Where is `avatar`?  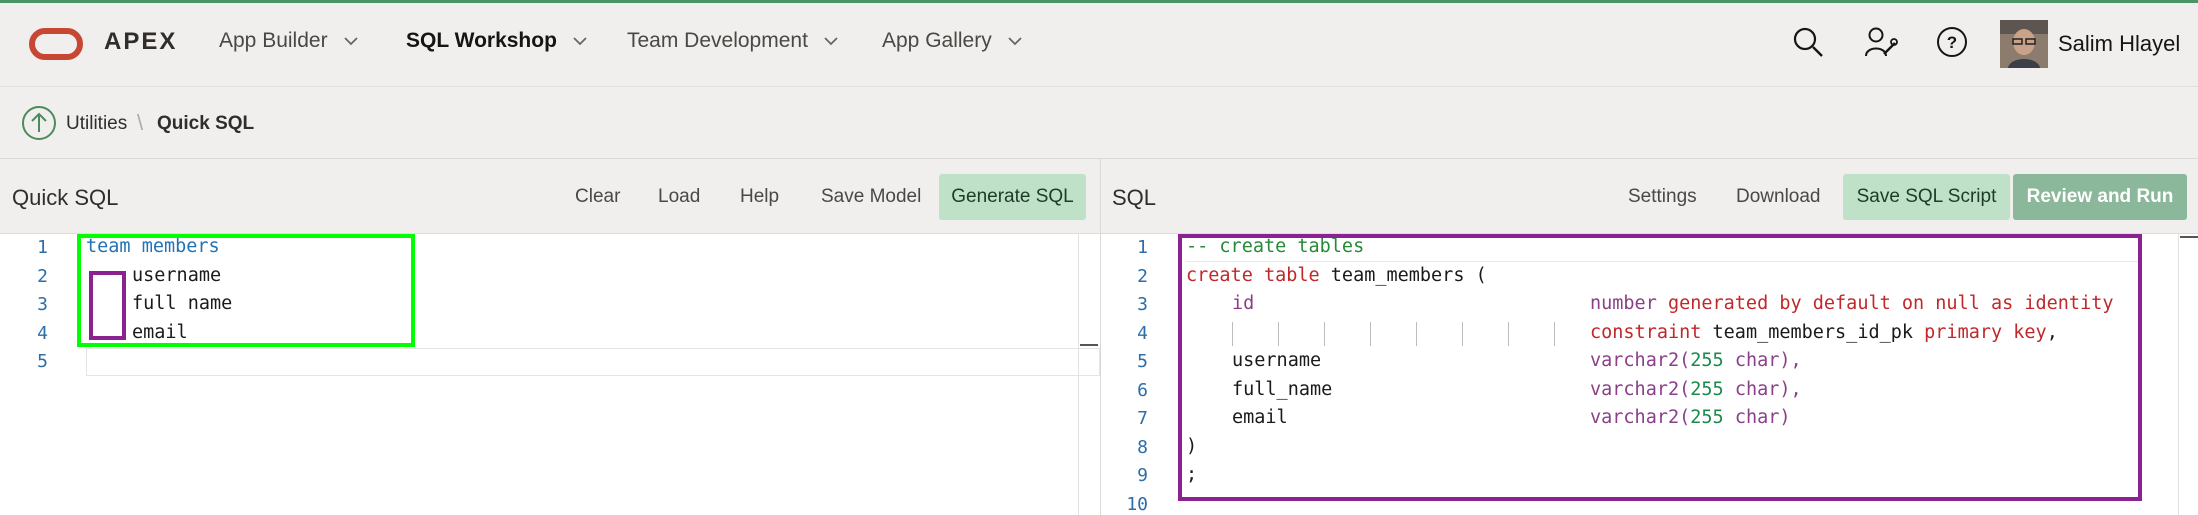 avatar is located at coordinates (2024, 44).